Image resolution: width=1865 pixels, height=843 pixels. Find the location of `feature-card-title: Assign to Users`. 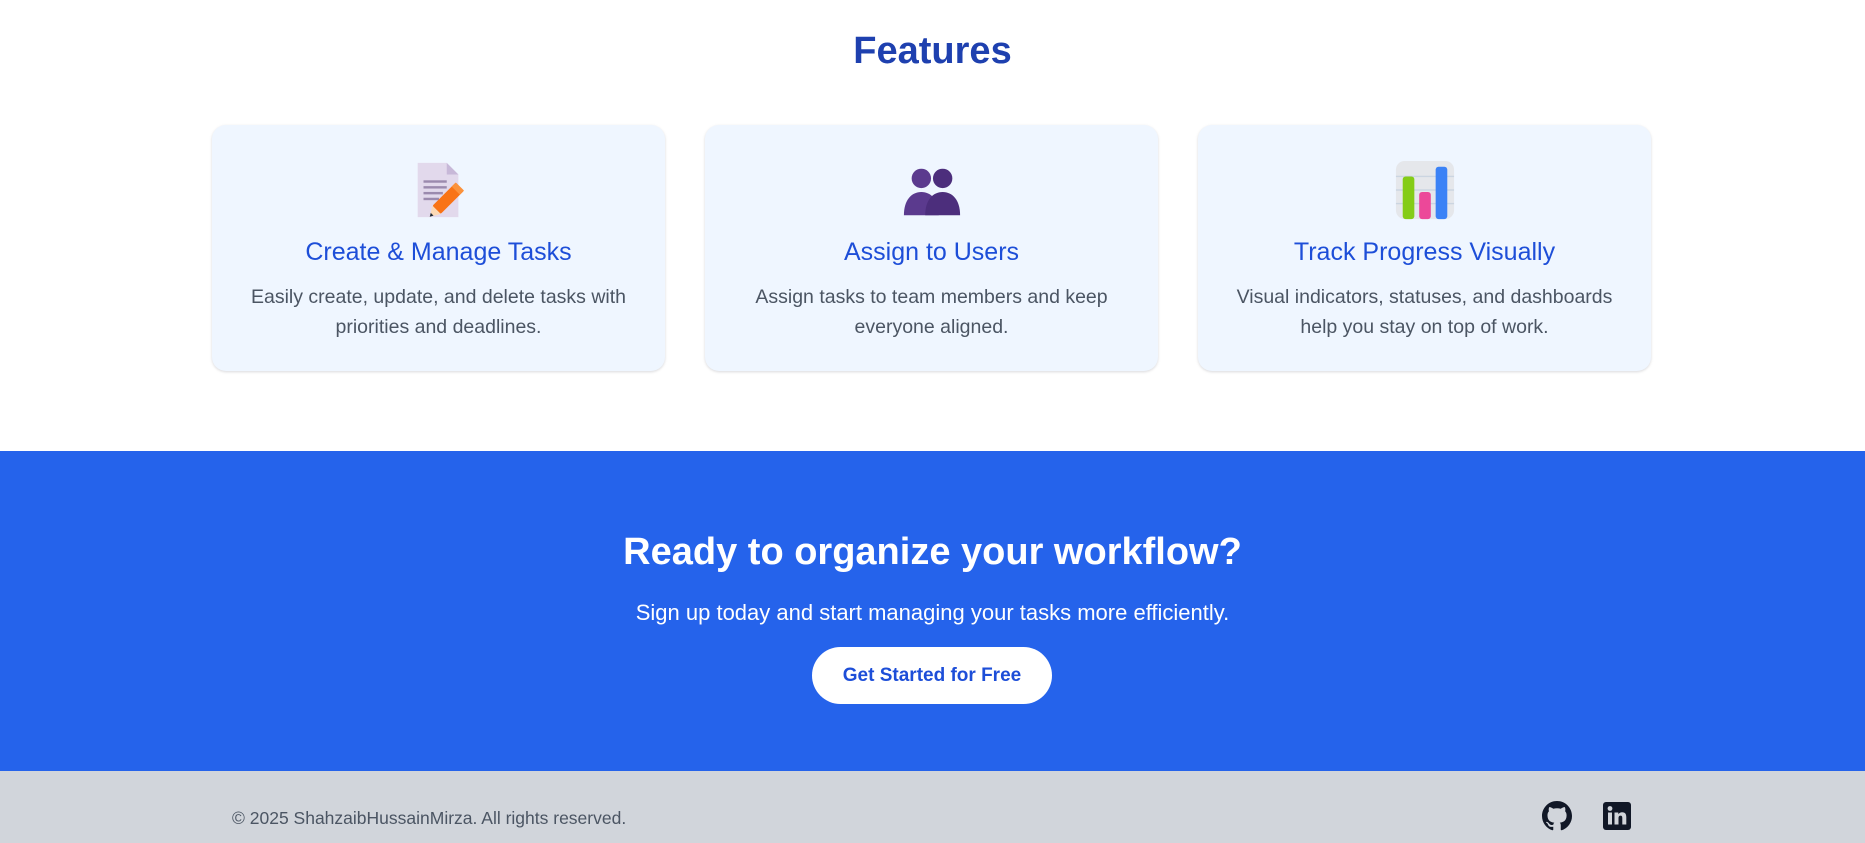

feature-card-title: Assign to Users is located at coordinates (931, 252).